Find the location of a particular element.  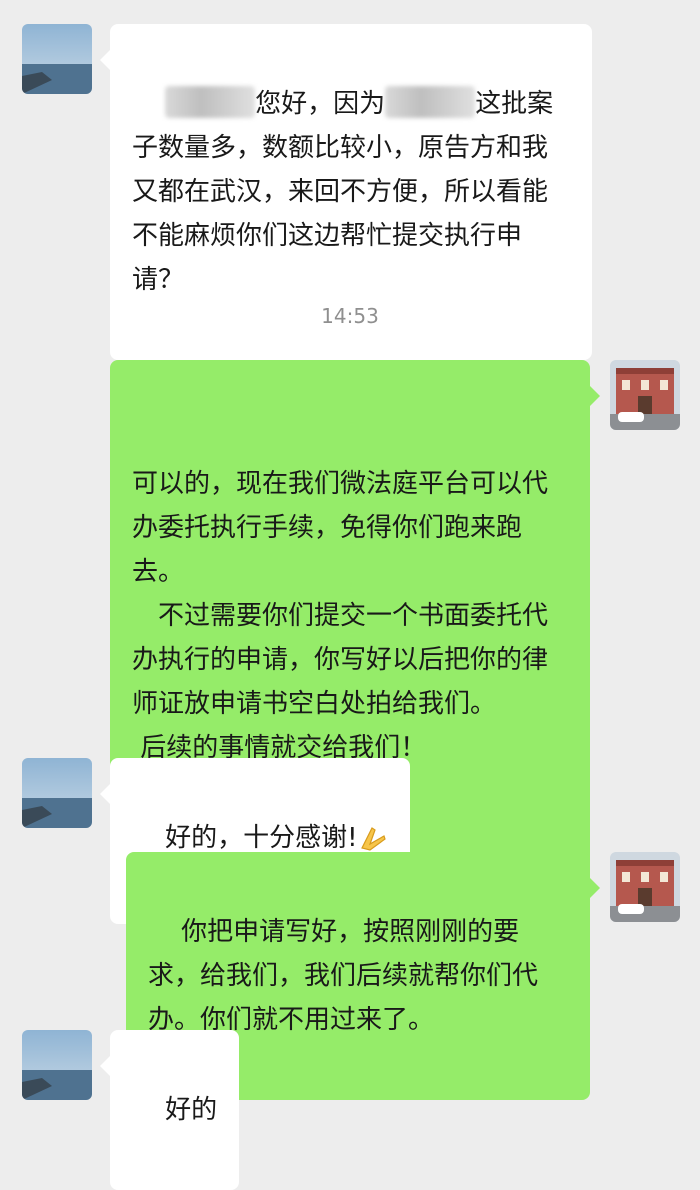

message-timestamp: 14:53 is located at coordinates (350, 316).